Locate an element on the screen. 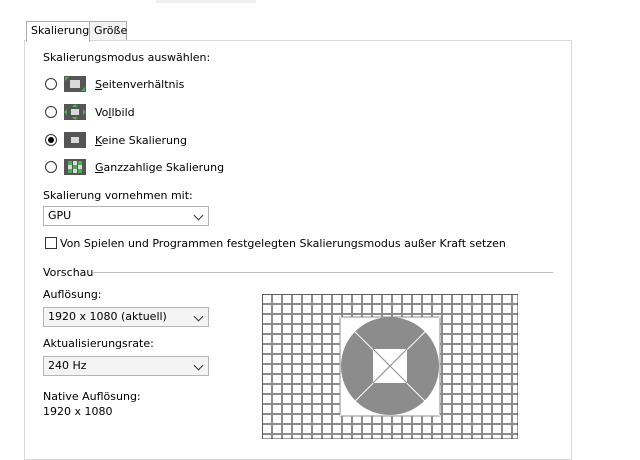 The width and height of the screenshot is (640, 460). radio-ganzzahlige-skalierung is located at coordinates (51, 167).